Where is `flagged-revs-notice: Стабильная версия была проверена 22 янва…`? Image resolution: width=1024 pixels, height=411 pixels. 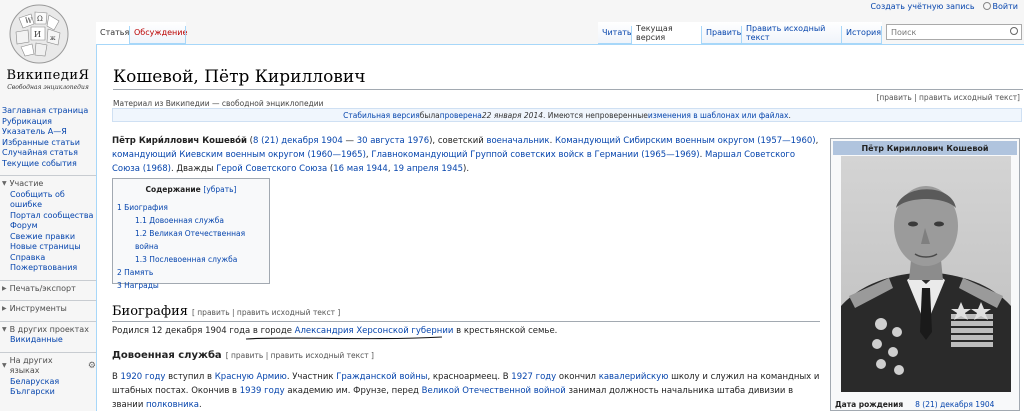 flagged-revs-notice: Стабильная версия была проверена 22 янва… is located at coordinates (567, 115).